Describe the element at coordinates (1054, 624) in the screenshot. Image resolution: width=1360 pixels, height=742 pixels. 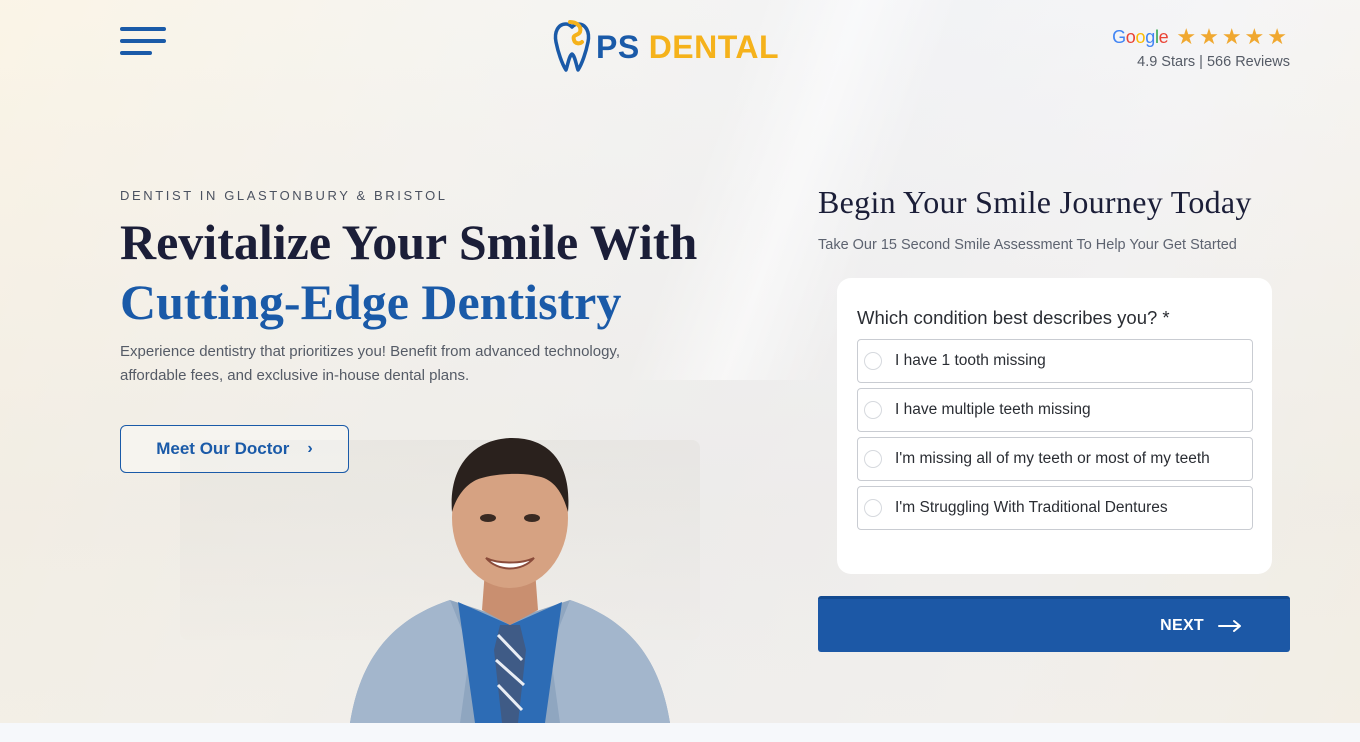
I see `next-button: NEXT` at that location.